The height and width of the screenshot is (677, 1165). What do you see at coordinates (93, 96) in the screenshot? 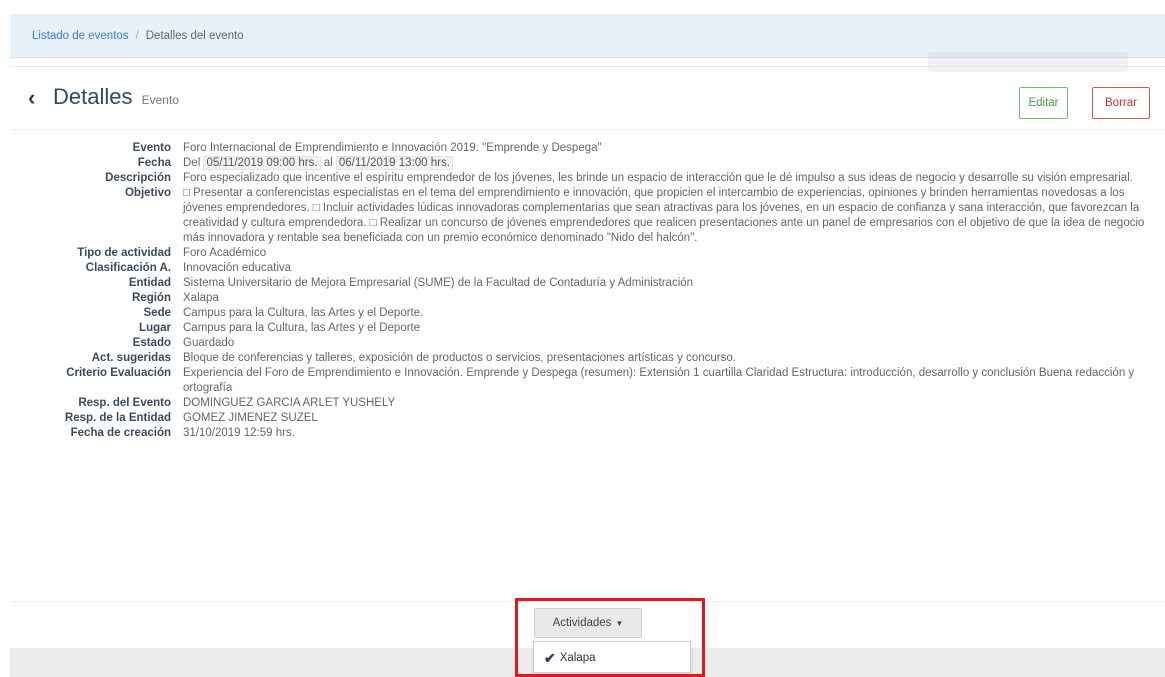
I see `page-title-text: Detalles` at bounding box center [93, 96].